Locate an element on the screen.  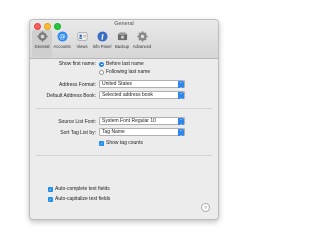
tab-info-panel: i Info Panel is located at coordinates (102, 43).